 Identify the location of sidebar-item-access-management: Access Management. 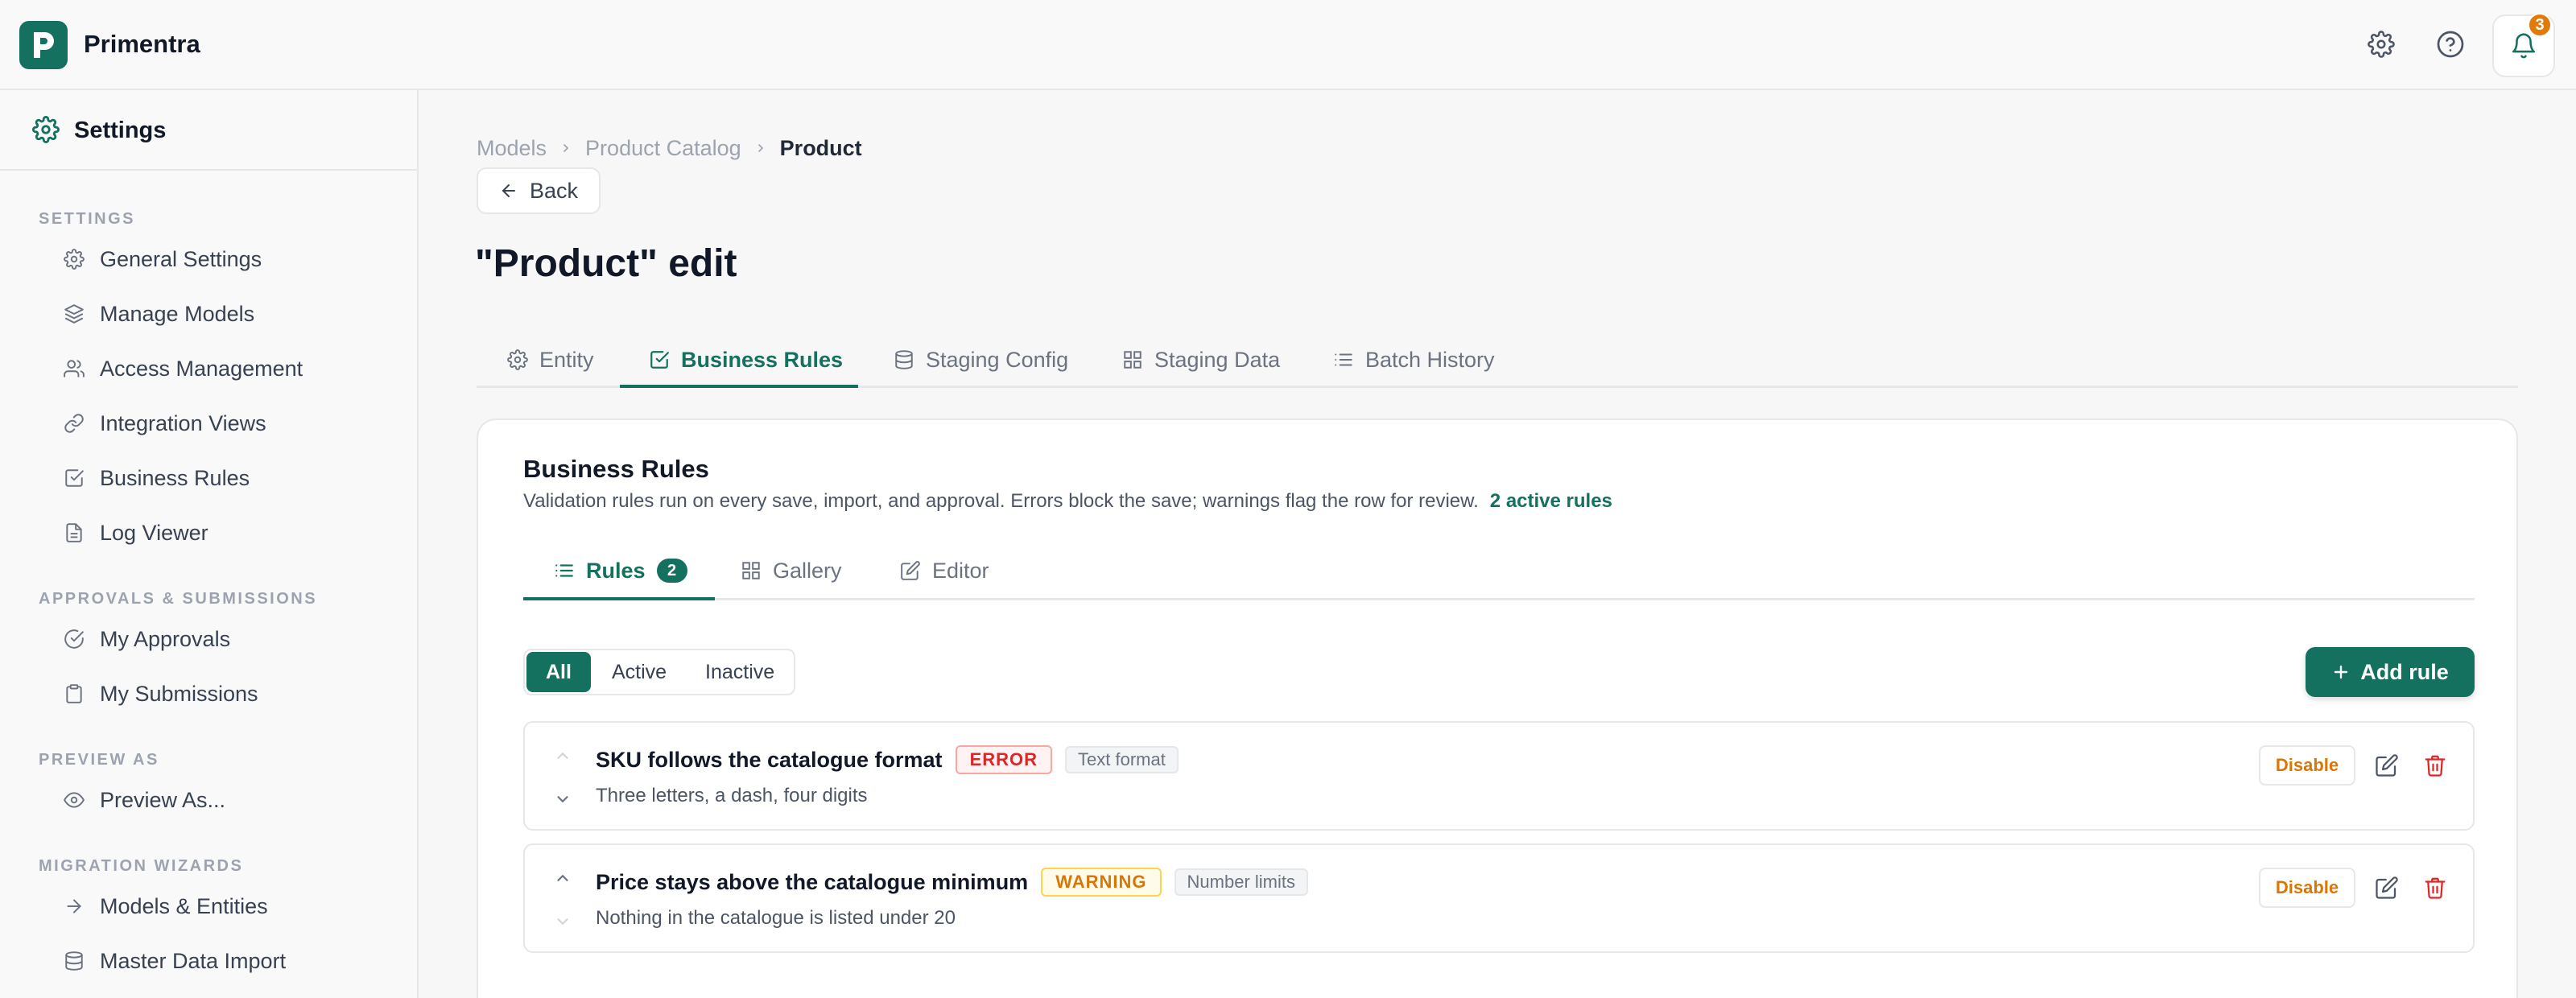
(232, 368).